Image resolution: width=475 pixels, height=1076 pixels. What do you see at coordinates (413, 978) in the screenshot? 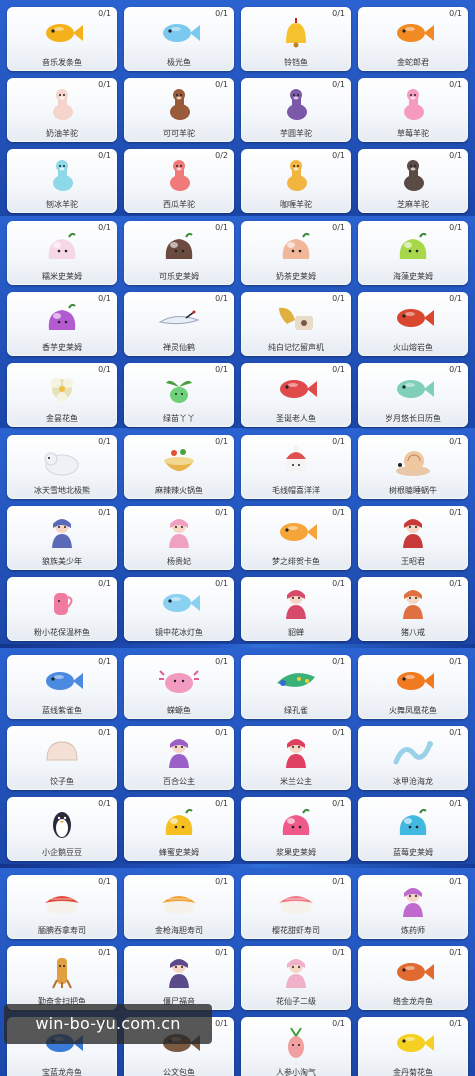
I see `collection-card: 0/1 络金龙舟鱼` at bounding box center [413, 978].